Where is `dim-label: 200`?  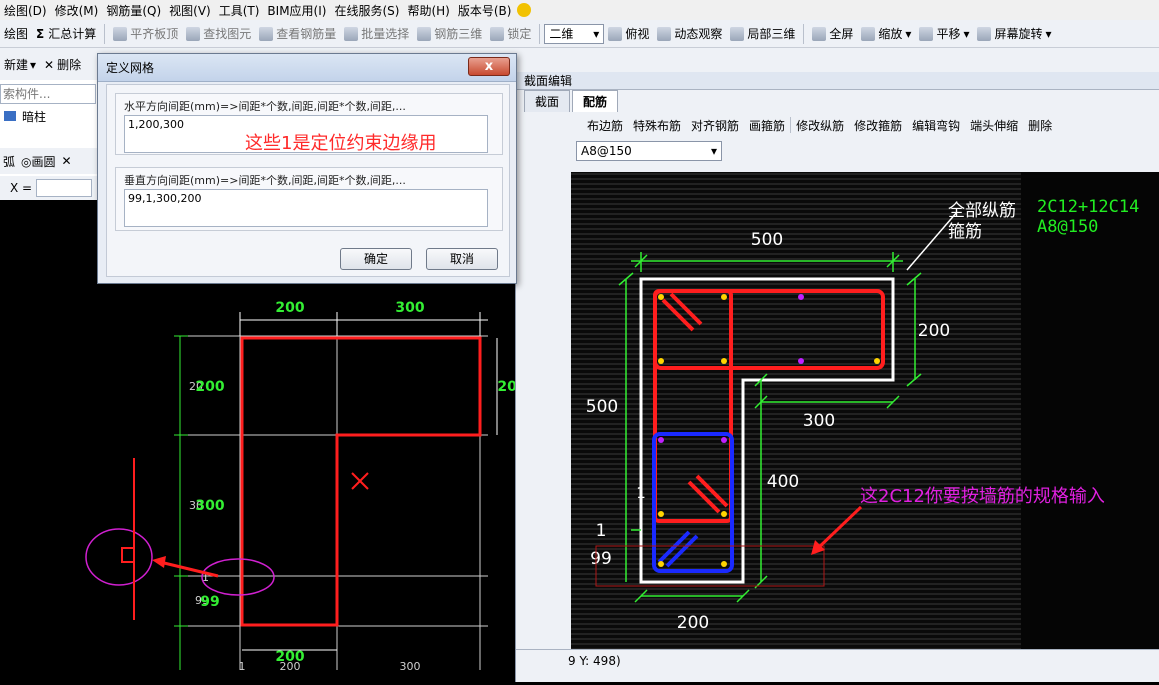 dim-label: 200 is located at coordinates (289, 308).